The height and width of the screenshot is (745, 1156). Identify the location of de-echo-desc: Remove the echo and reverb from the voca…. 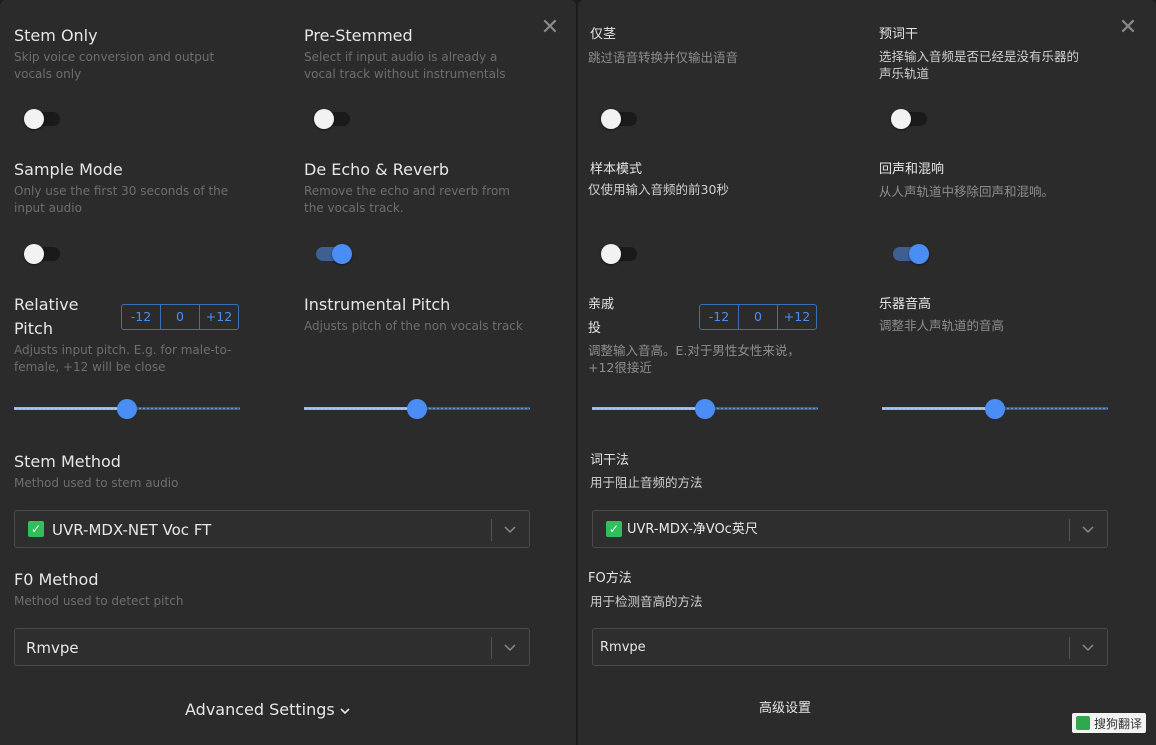
(407, 199).